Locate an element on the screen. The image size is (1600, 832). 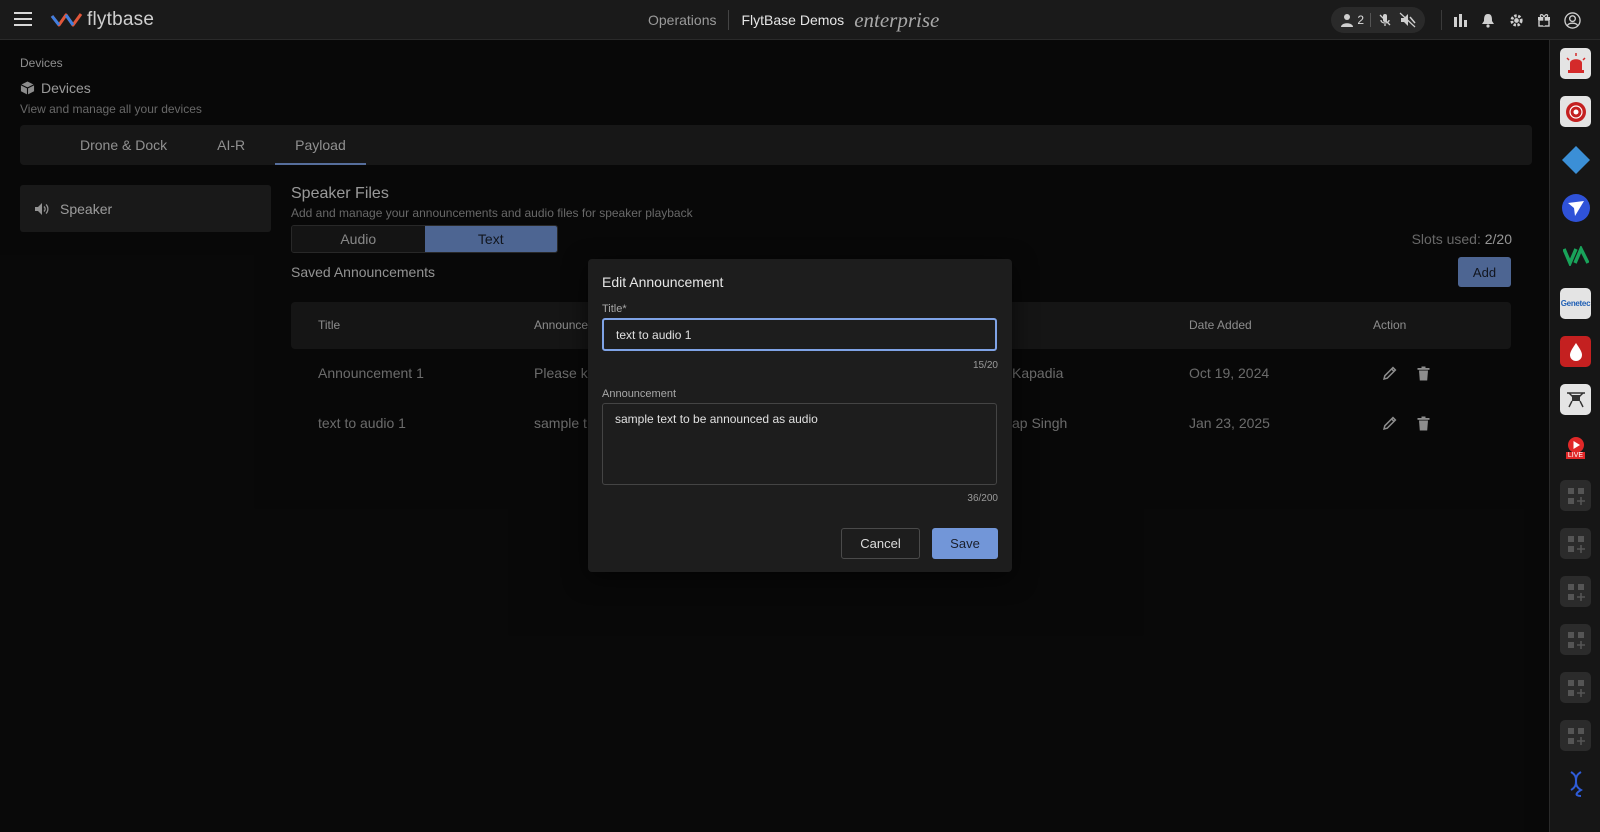
logo: flytbase is located at coordinates (102, 20).